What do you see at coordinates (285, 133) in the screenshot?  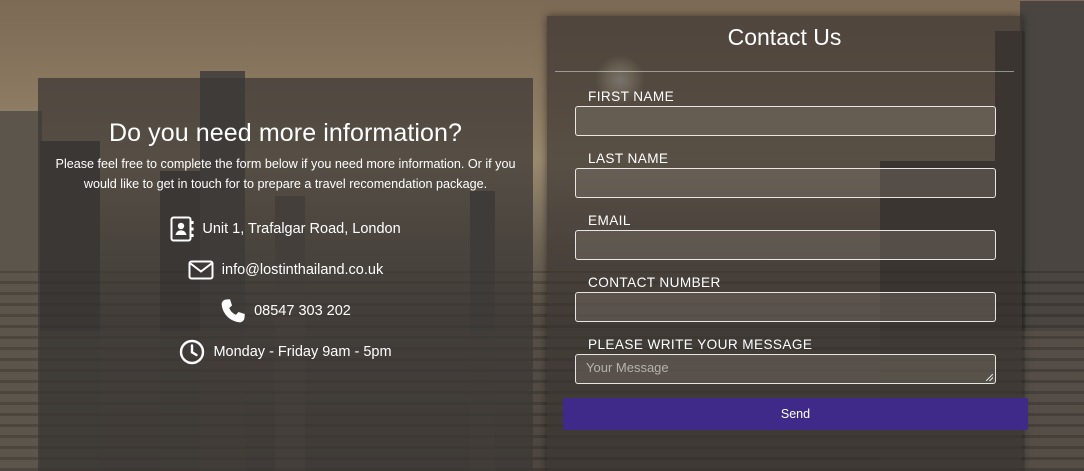 I see `info-title: Do you need more information?` at bounding box center [285, 133].